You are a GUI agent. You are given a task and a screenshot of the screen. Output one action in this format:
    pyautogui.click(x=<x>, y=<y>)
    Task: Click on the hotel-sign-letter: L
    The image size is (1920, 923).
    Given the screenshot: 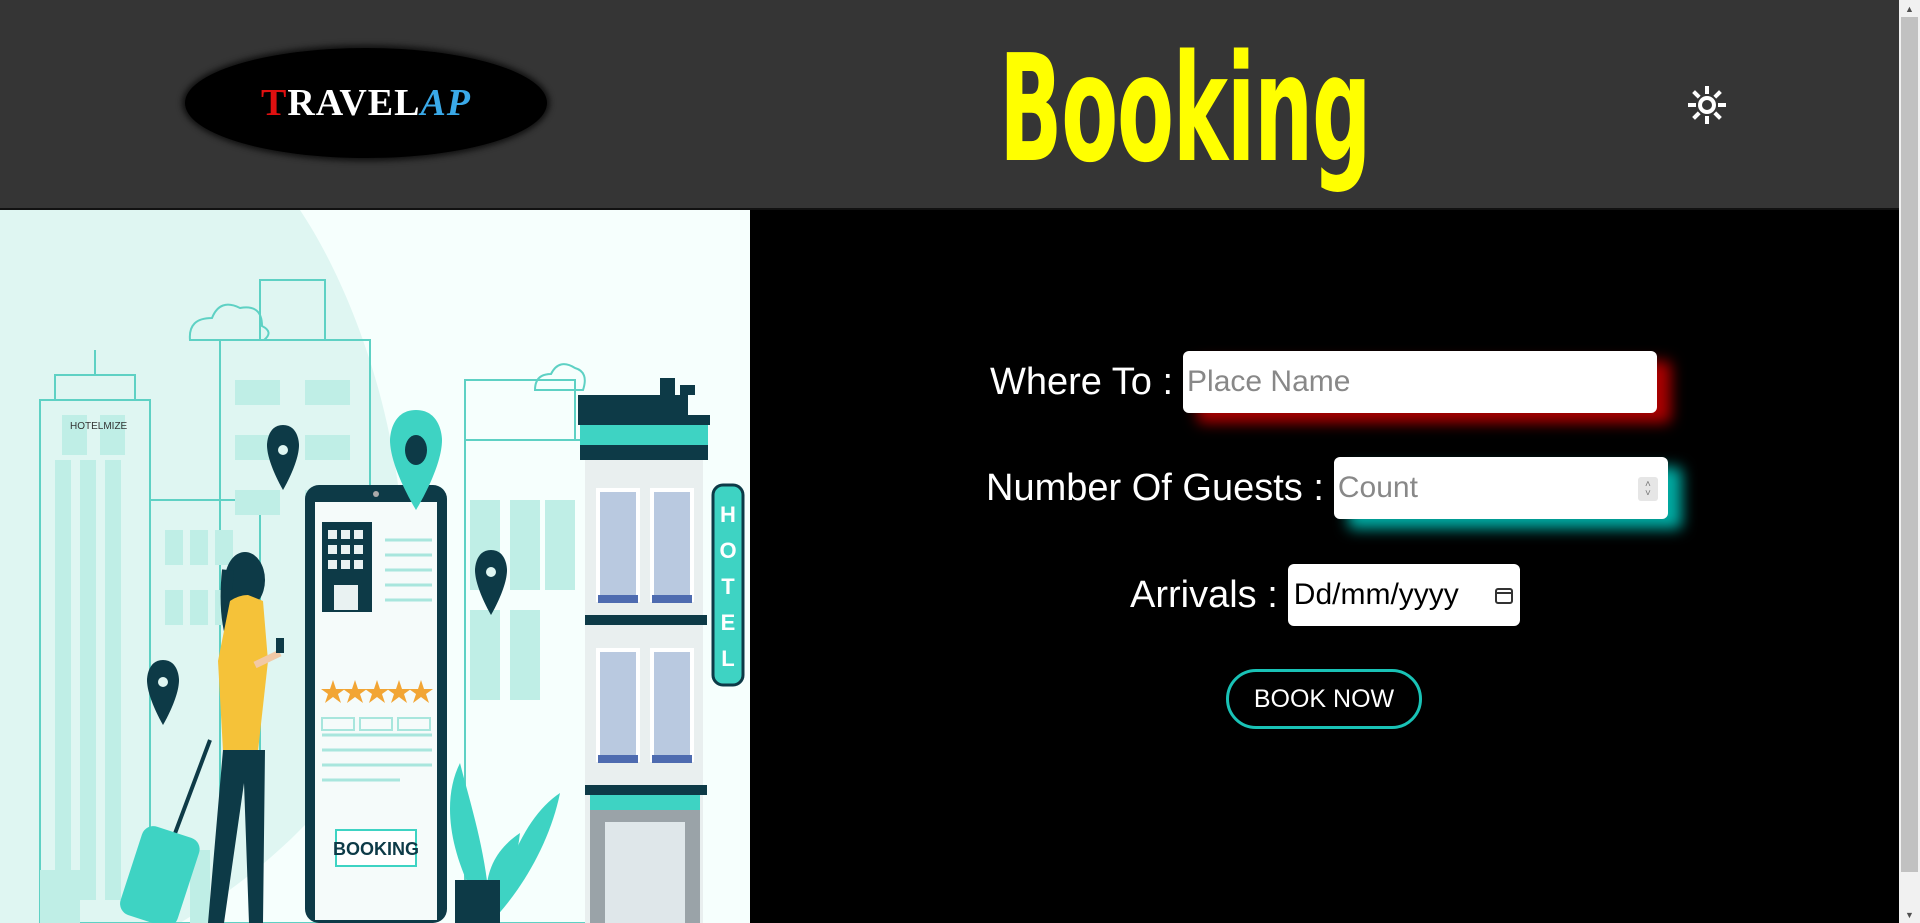 What is the action you would take?
    pyautogui.click(x=727, y=658)
    